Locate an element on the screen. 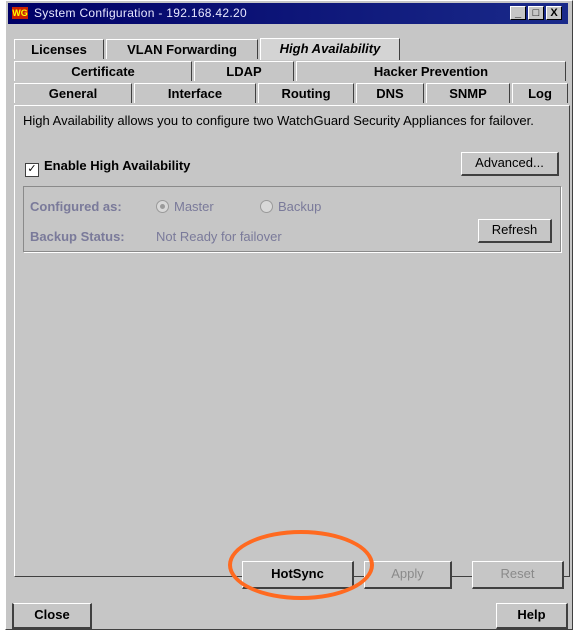  tab-snmp: SNMP is located at coordinates (468, 93).